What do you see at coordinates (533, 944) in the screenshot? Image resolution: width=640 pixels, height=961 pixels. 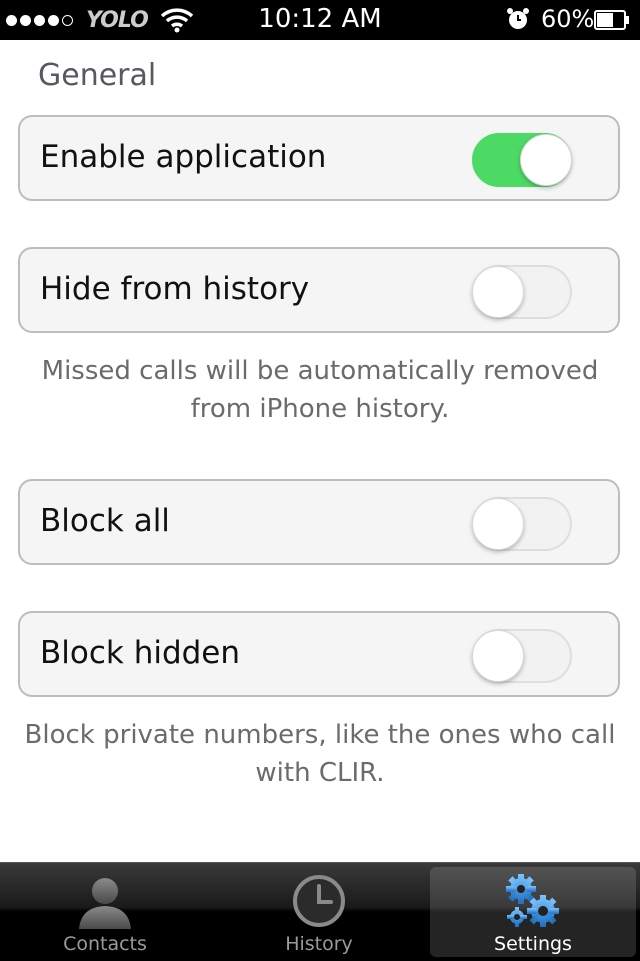 I see `tab-label: Settings` at bounding box center [533, 944].